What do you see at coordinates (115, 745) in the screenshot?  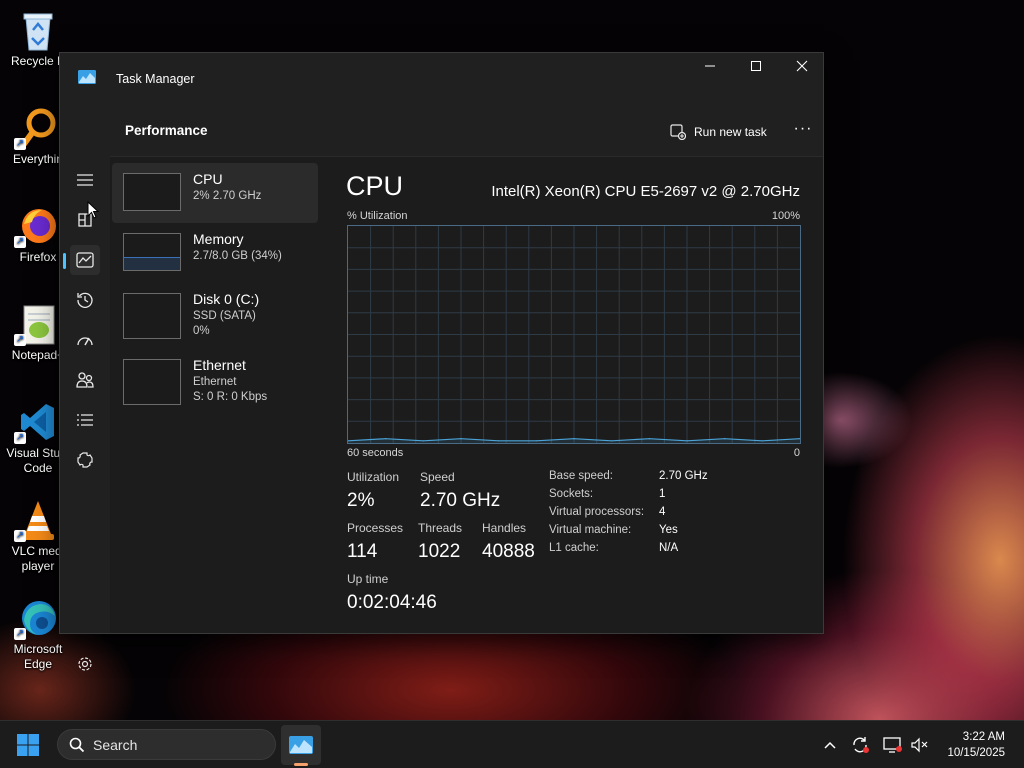 I see `search-placeholder: Search` at bounding box center [115, 745].